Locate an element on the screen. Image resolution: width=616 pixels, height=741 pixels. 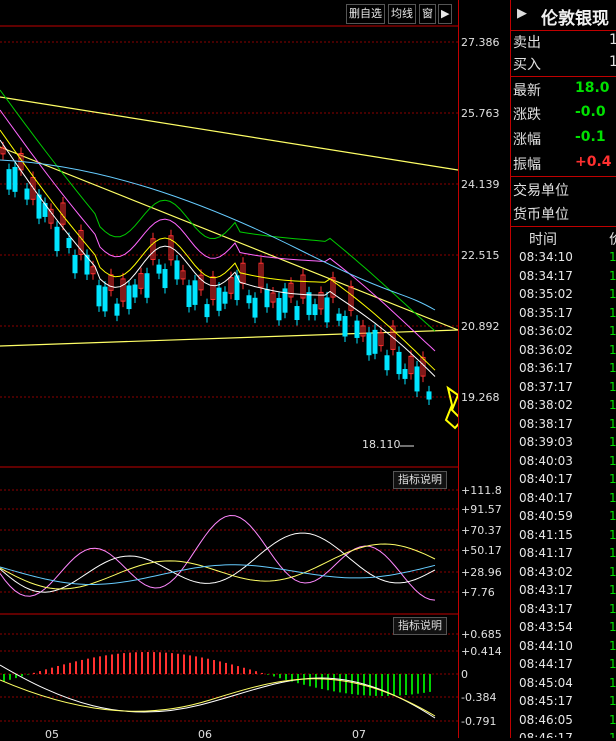
quote-header: ▶ 伦敦银现 is located at coordinates (563, 15).